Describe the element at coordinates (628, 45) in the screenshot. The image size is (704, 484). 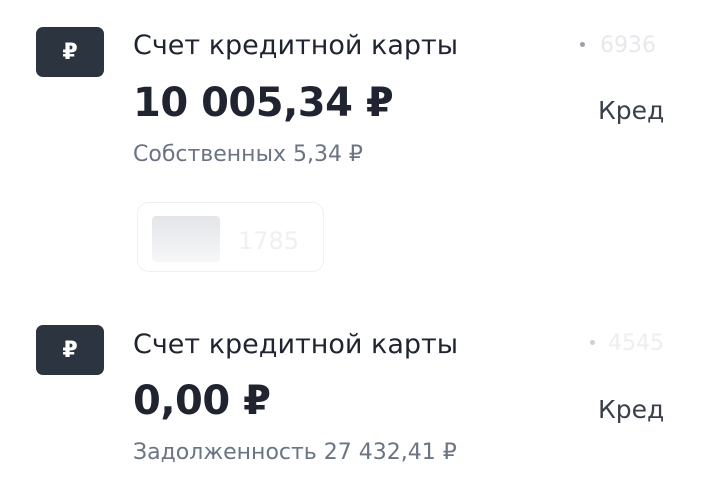
I see `next-account-number: 6936` at that location.